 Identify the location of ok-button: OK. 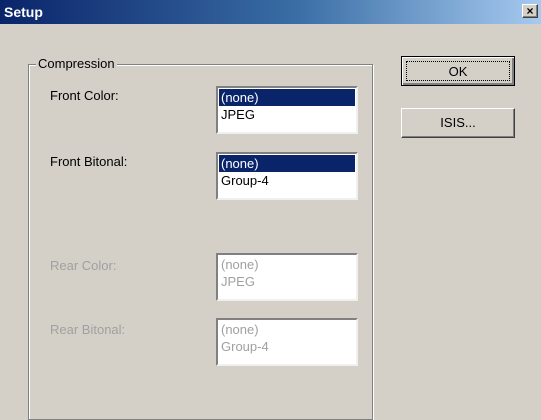
(458, 71).